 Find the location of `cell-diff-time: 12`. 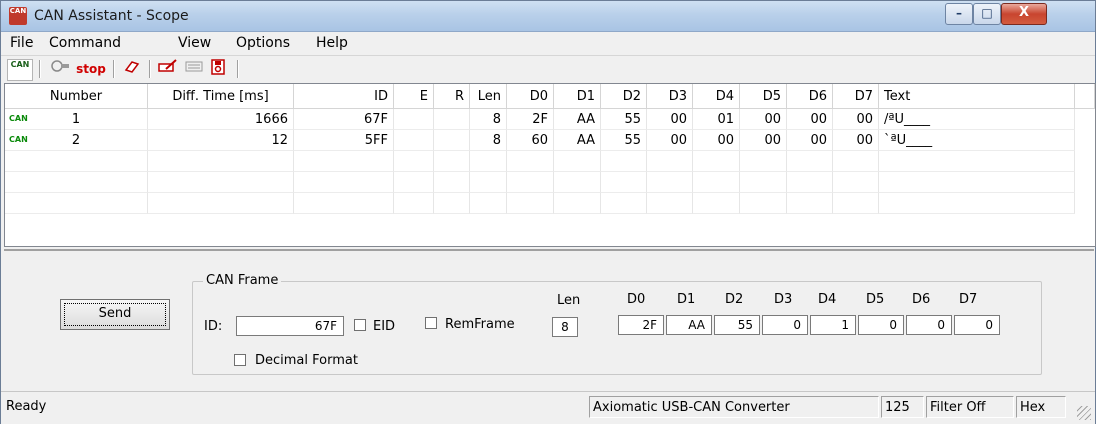

cell-diff-time: 12 is located at coordinates (221, 140).